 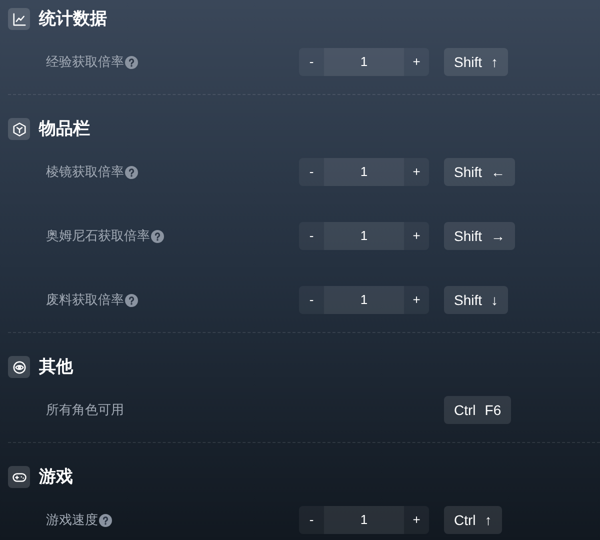 What do you see at coordinates (72, 520) in the screenshot?
I see `setting-label: 游戏速度` at bounding box center [72, 520].